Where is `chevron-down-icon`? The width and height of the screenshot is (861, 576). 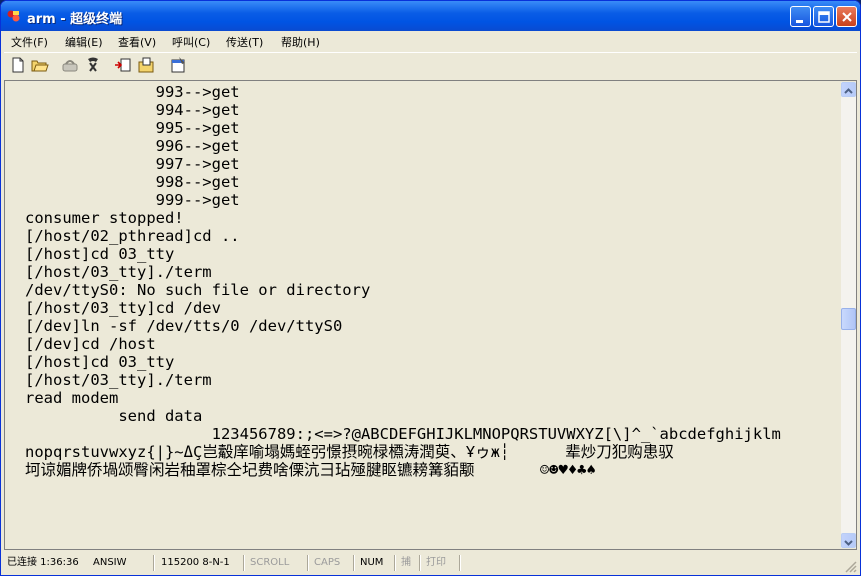
chevron-down-icon is located at coordinates (848, 543).